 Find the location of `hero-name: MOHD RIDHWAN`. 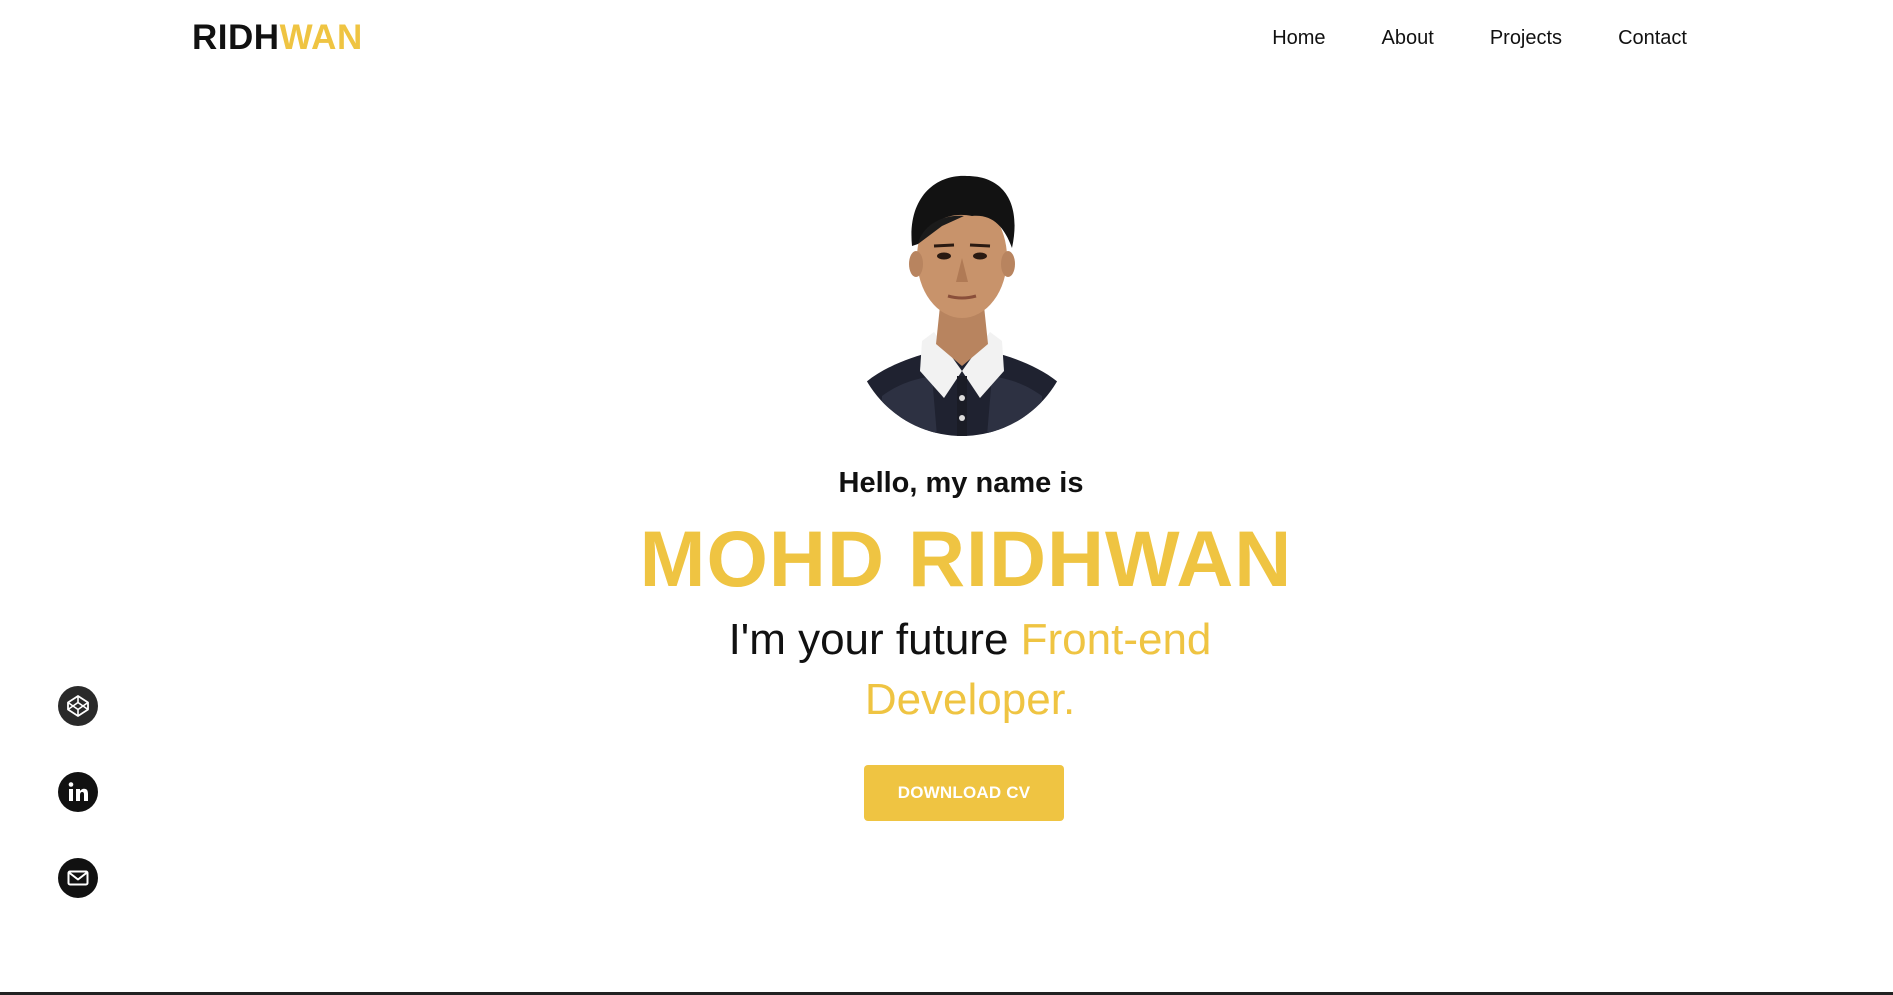

hero-name: MOHD RIDHWAN is located at coordinates (966, 558).